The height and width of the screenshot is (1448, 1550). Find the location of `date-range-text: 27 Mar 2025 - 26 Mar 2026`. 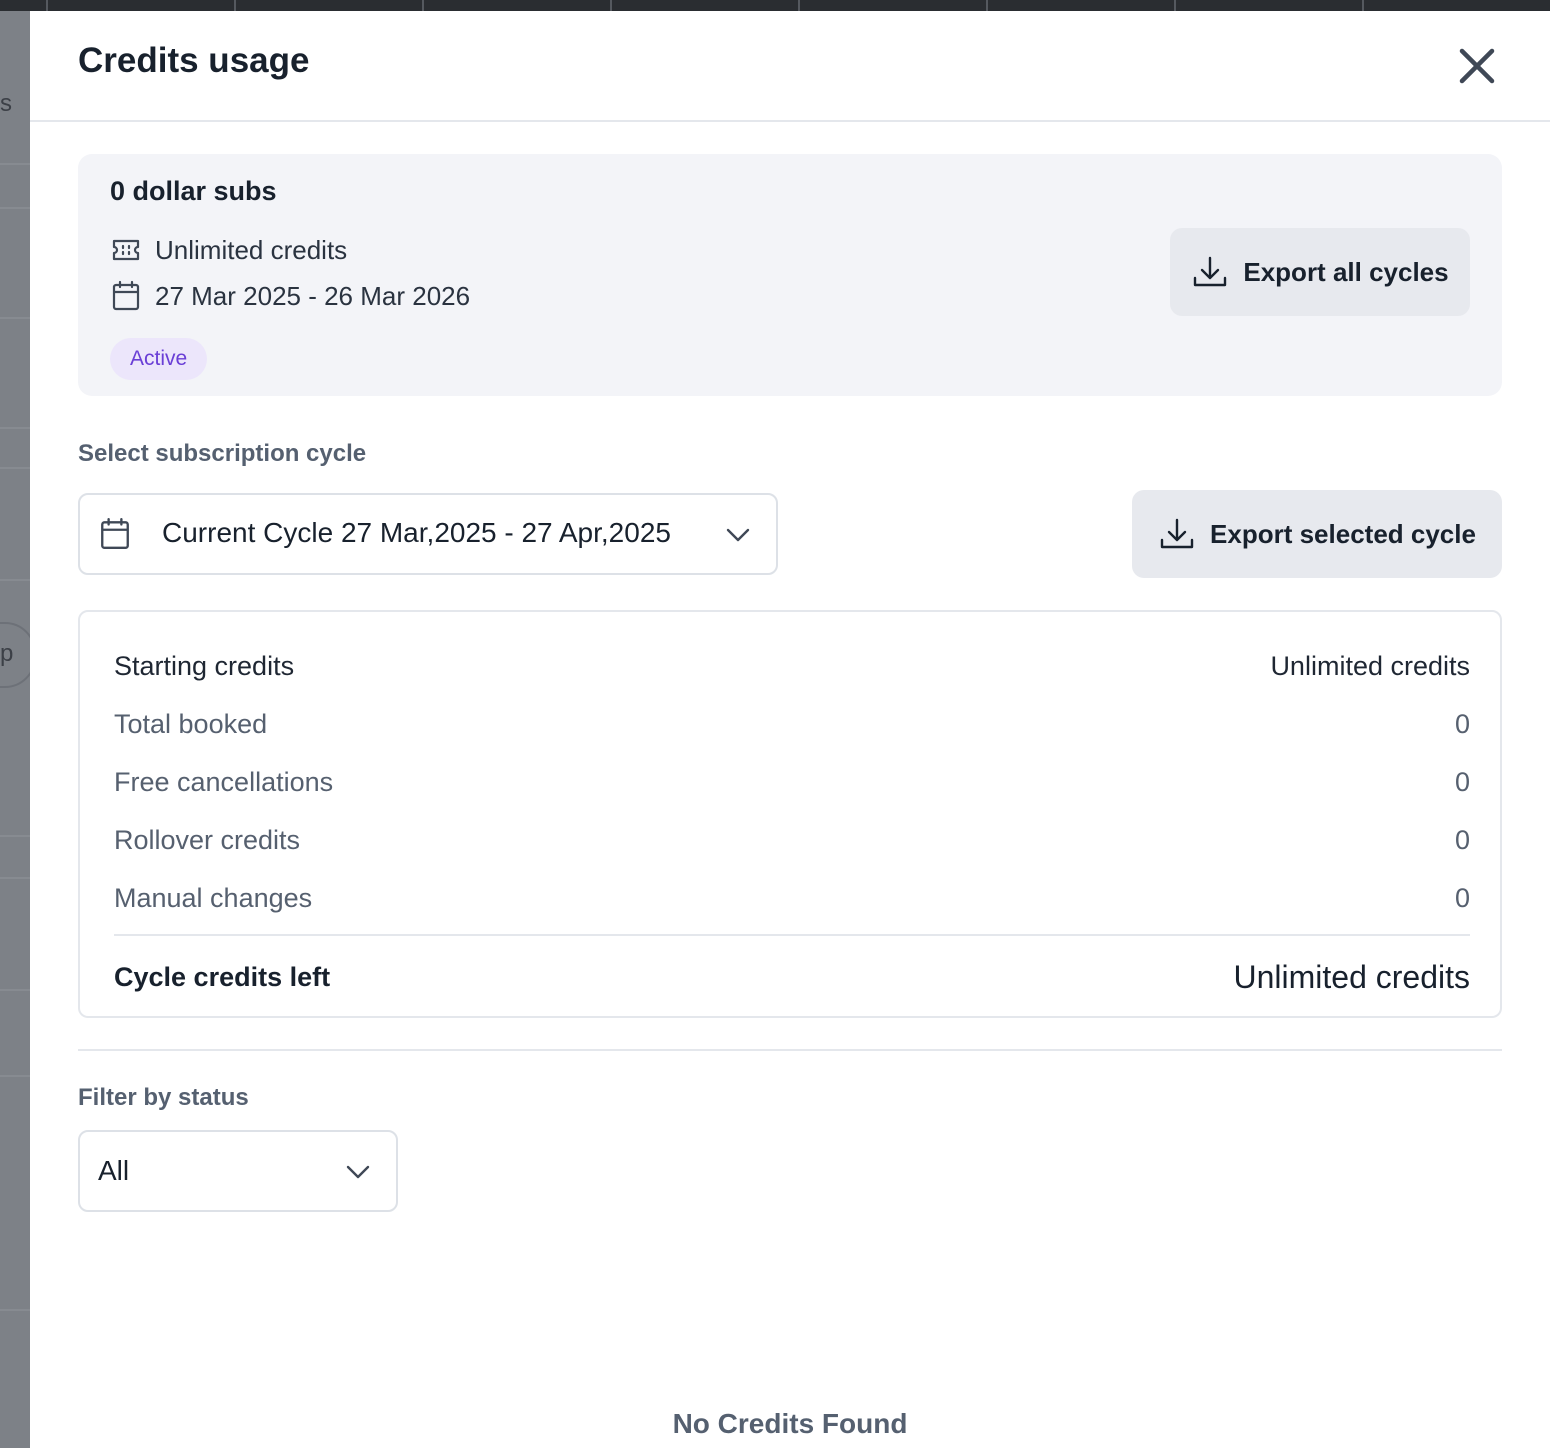

date-range-text: 27 Mar 2025 - 26 Mar 2026 is located at coordinates (313, 295).